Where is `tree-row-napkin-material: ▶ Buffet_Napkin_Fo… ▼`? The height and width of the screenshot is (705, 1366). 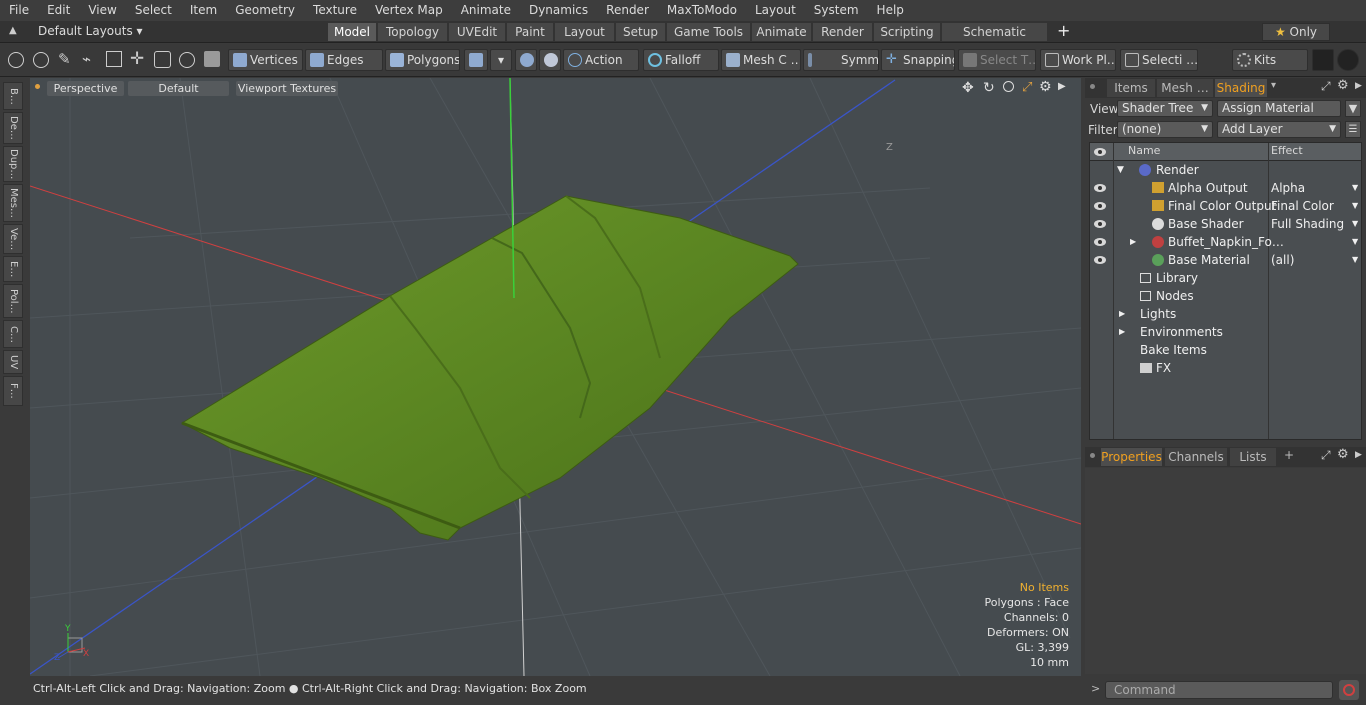
tree-row-napkin-material: ▶ Buffet_Napkin_Fo… ▼ is located at coordinates (1226, 242).